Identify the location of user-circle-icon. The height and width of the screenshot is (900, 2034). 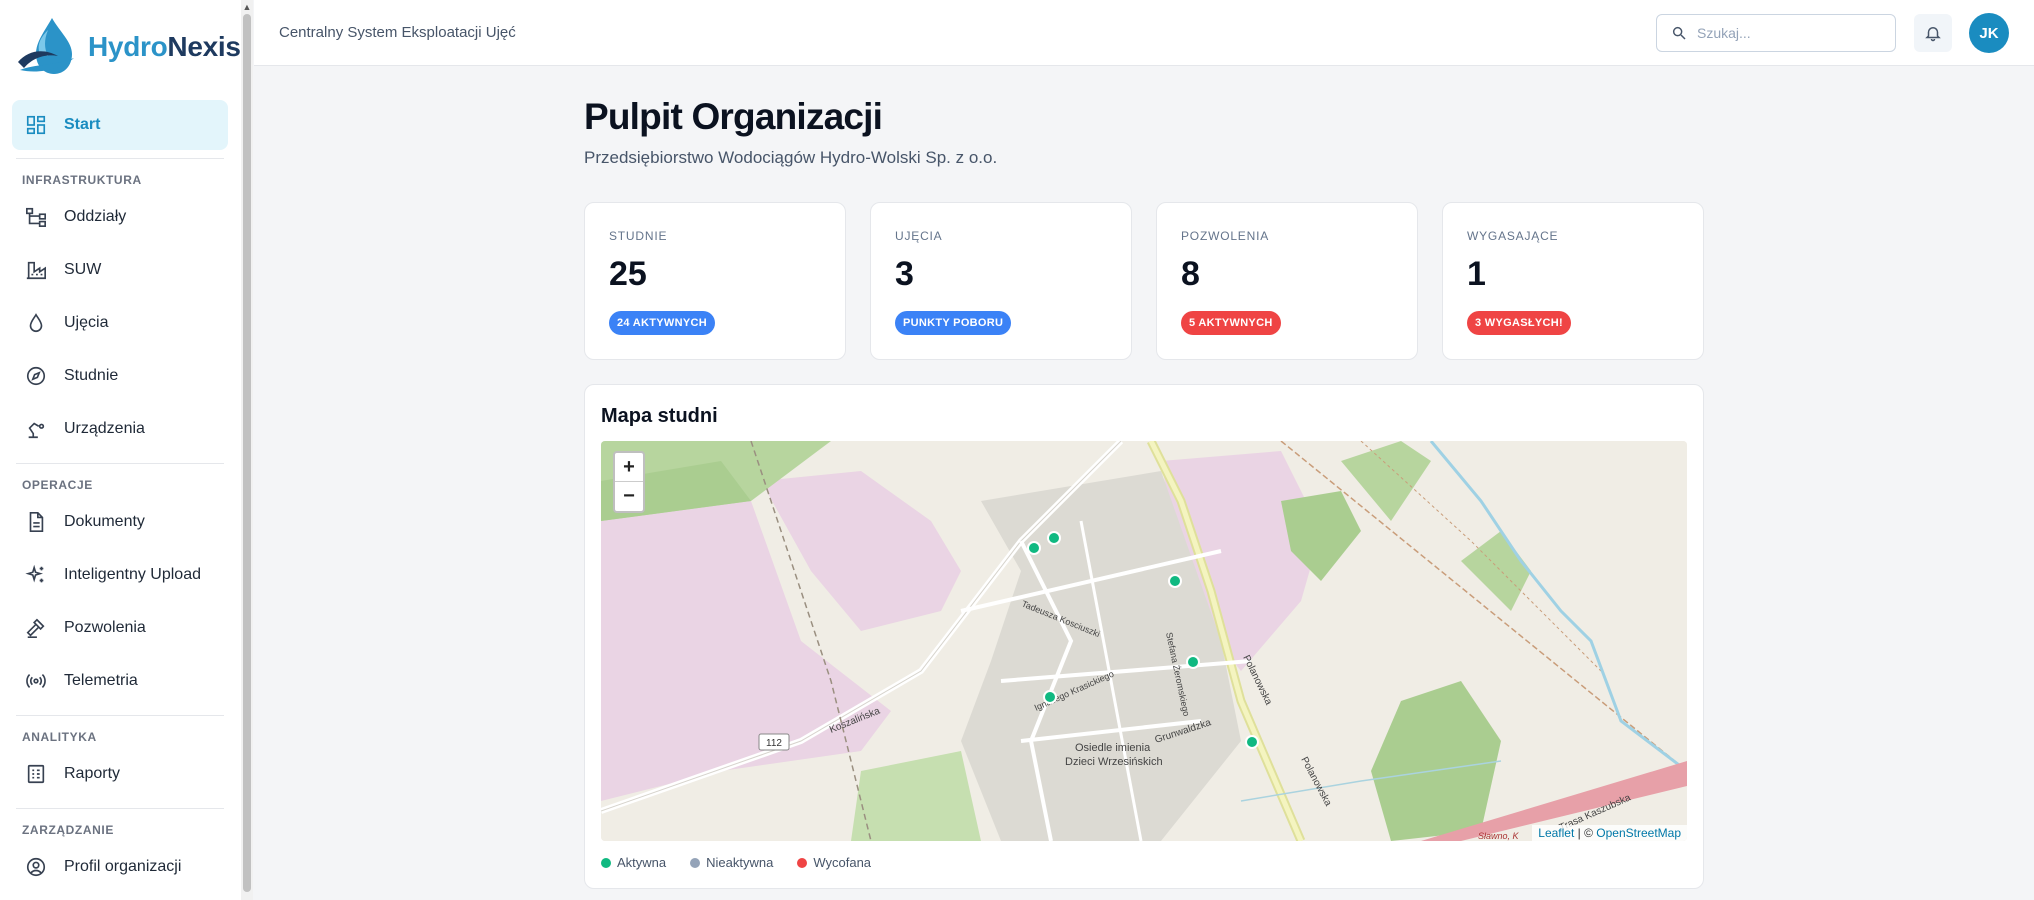
(36, 867).